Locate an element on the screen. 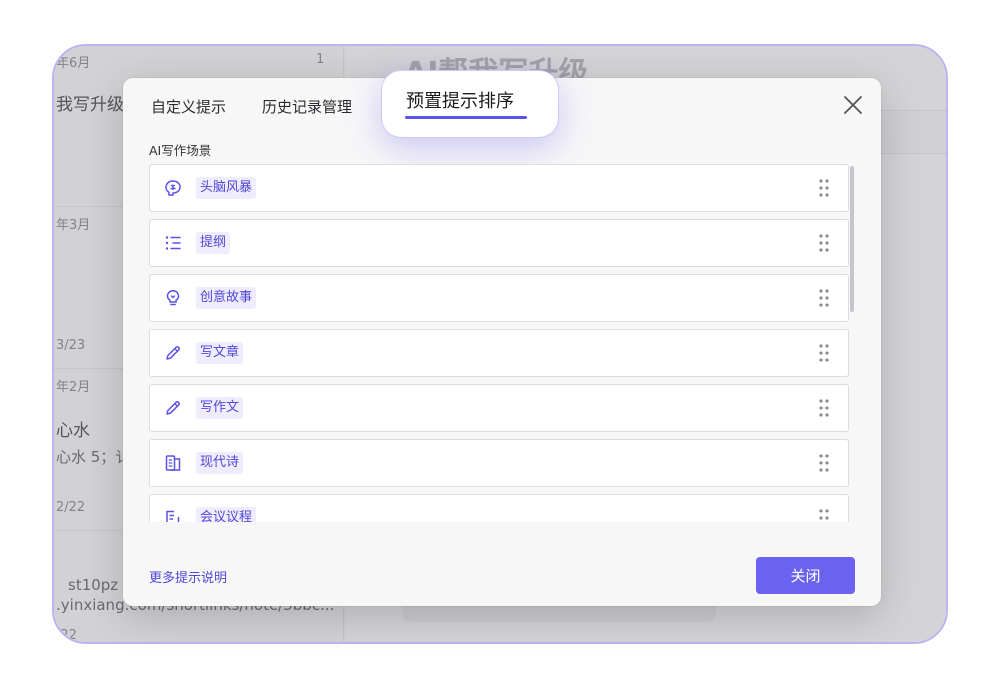 This screenshot has height=692, width=1000. list-item: 提纲 is located at coordinates (499, 243).